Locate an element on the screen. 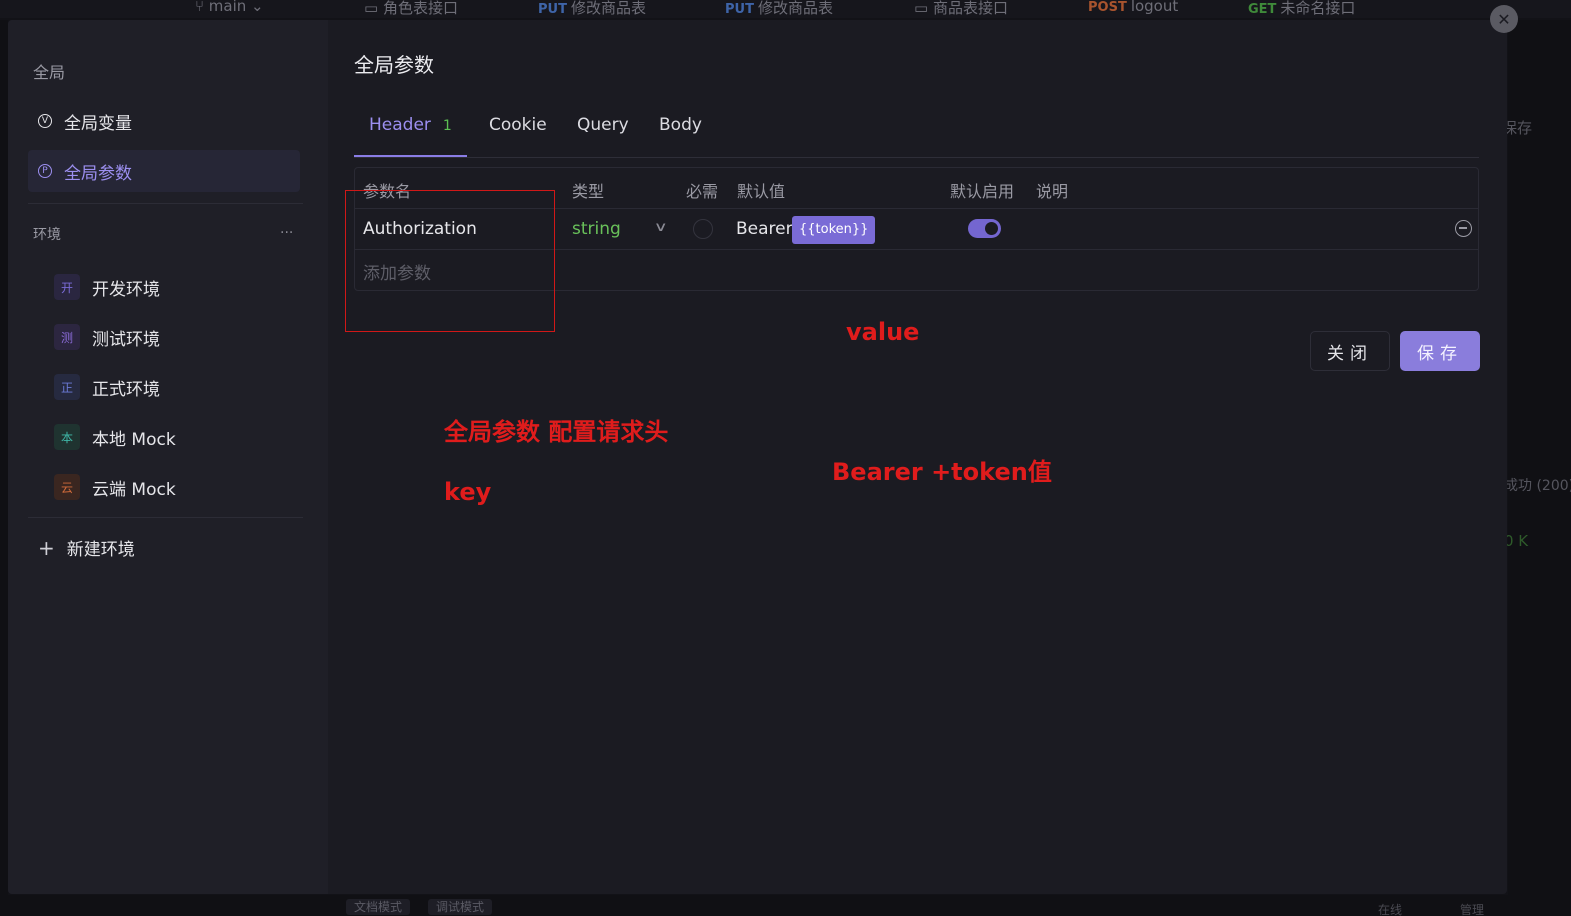  annotation-key-box is located at coordinates (450, 261).